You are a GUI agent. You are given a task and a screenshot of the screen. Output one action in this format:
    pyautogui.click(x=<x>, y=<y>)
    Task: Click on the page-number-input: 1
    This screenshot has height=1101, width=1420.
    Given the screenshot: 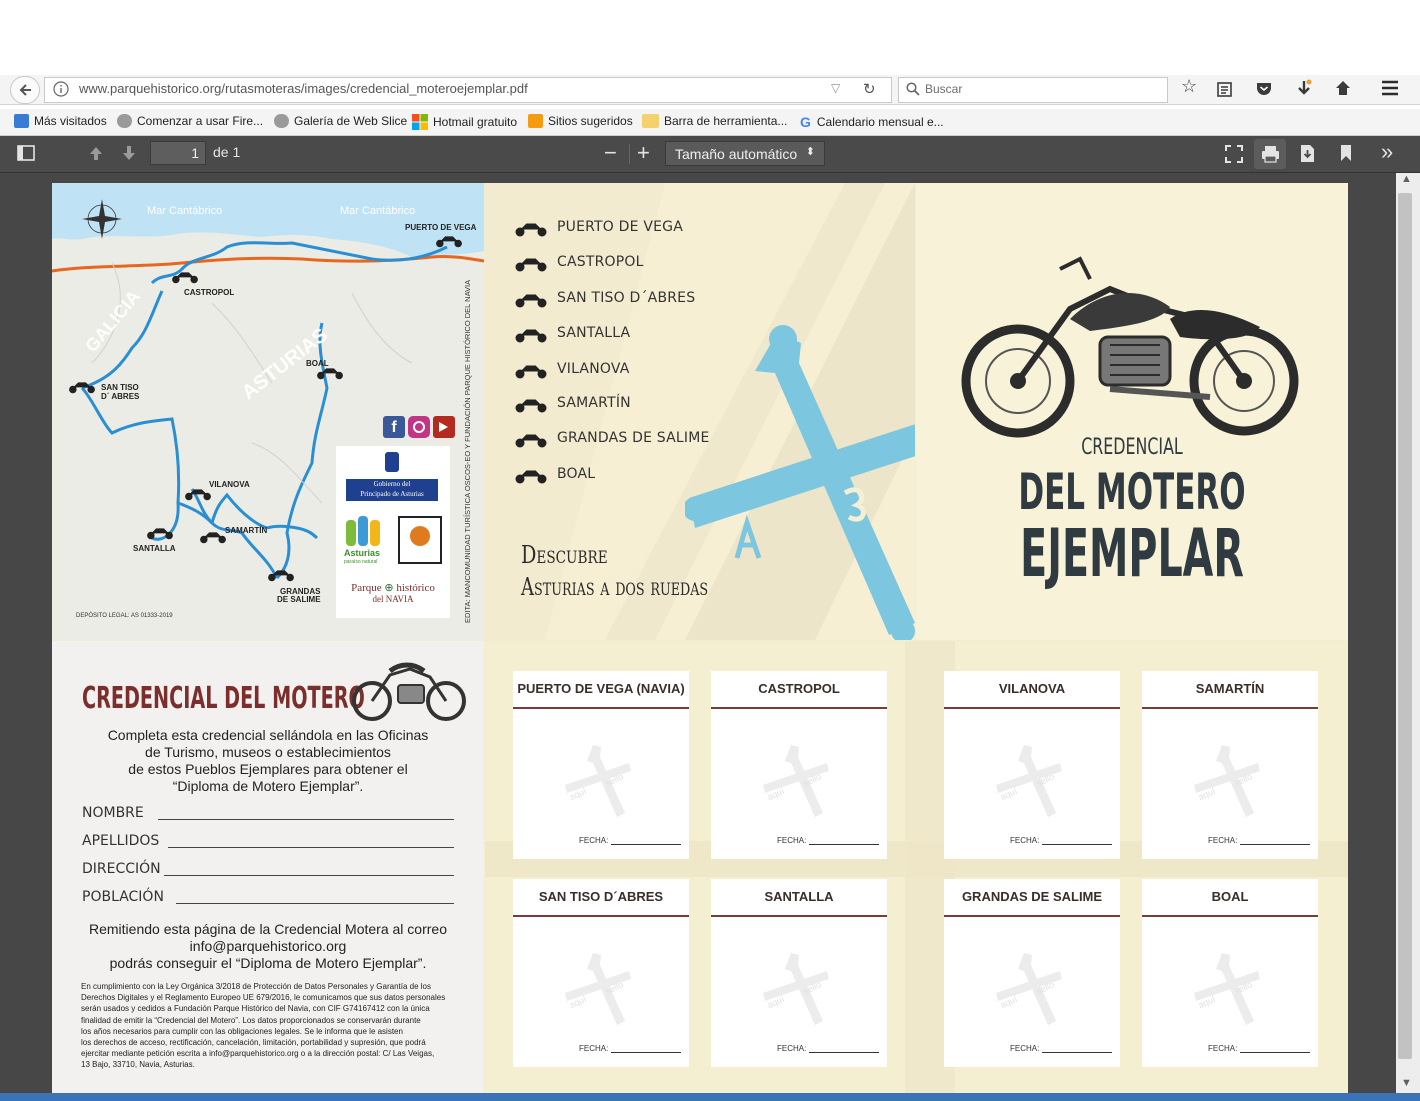 What is the action you would take?
    pyautogui.click(x=178, y=153)
    